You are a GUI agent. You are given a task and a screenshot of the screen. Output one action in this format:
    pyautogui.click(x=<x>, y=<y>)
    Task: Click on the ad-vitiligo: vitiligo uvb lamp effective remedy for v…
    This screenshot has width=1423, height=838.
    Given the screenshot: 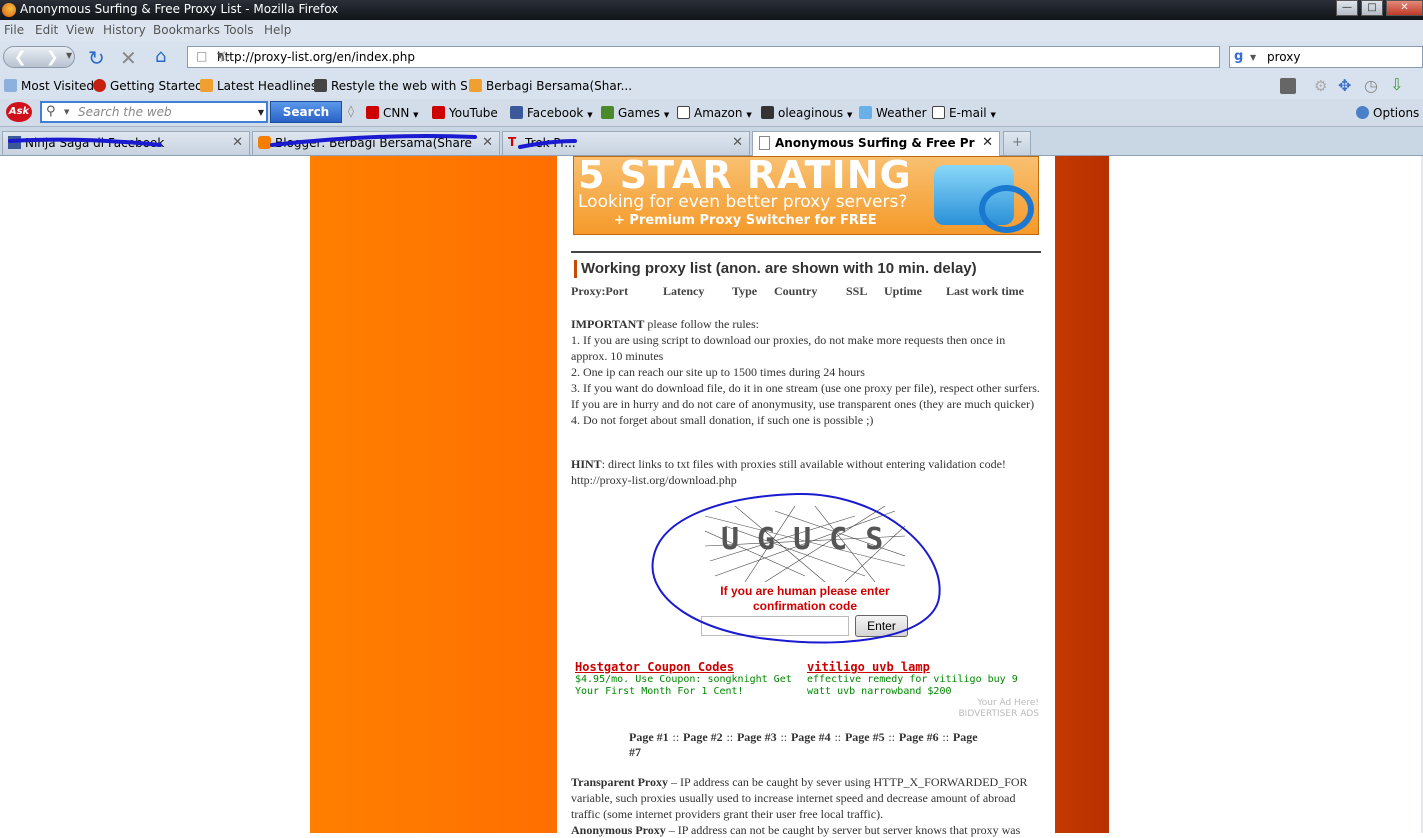 What is the action you would take?
    pyautogui.click(x=922, y=679)
    